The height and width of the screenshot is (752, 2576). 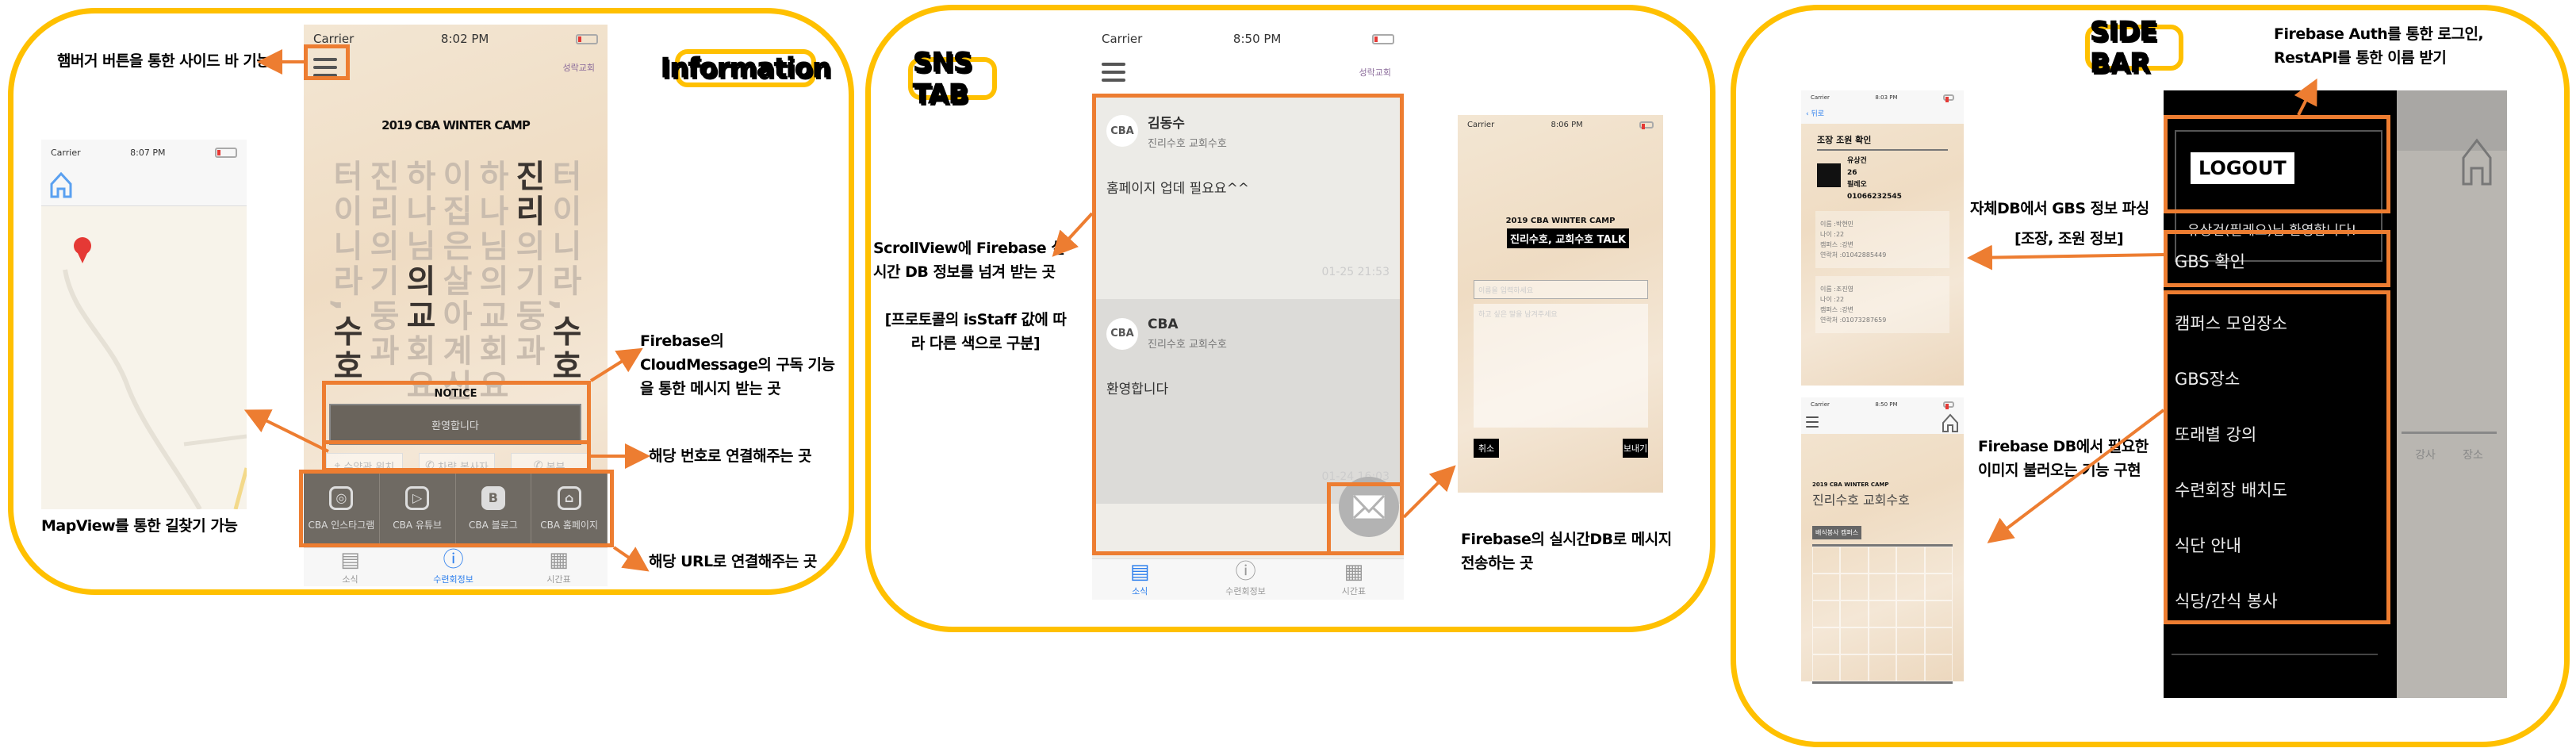 I want to click on arrow-send, so click(x=1429, y=492).